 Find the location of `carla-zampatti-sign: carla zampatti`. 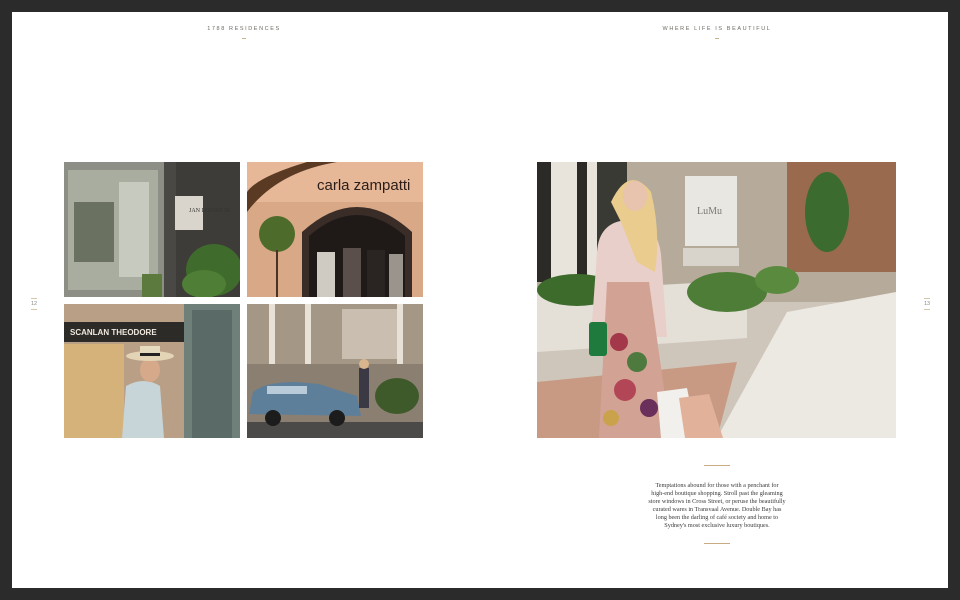

carla-zampatti-sign: carla zampatti is located at coordinates (363, 185).